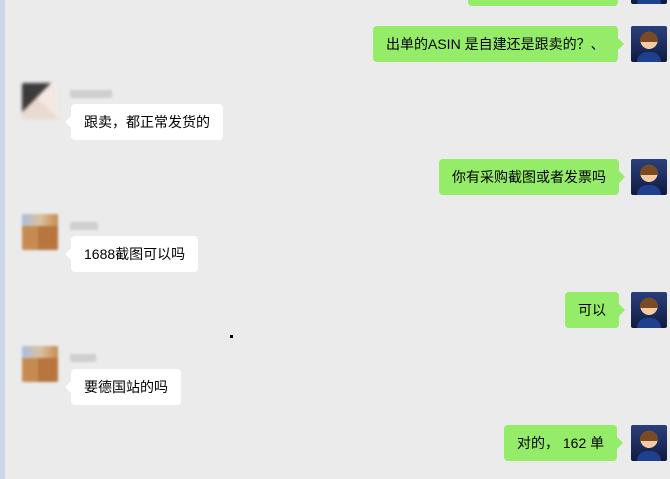 This screenshot has width=670, height=479. I want to click on window-left-edge, so click(2, 239).